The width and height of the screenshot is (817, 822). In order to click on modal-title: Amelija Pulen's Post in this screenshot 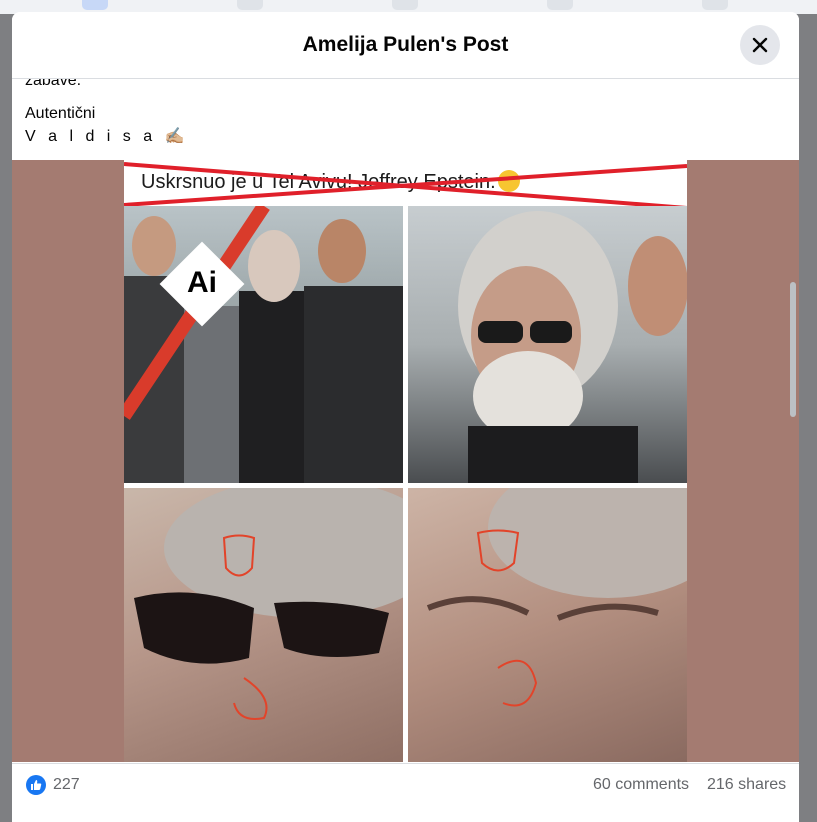, I will do `click(405, 44)`.